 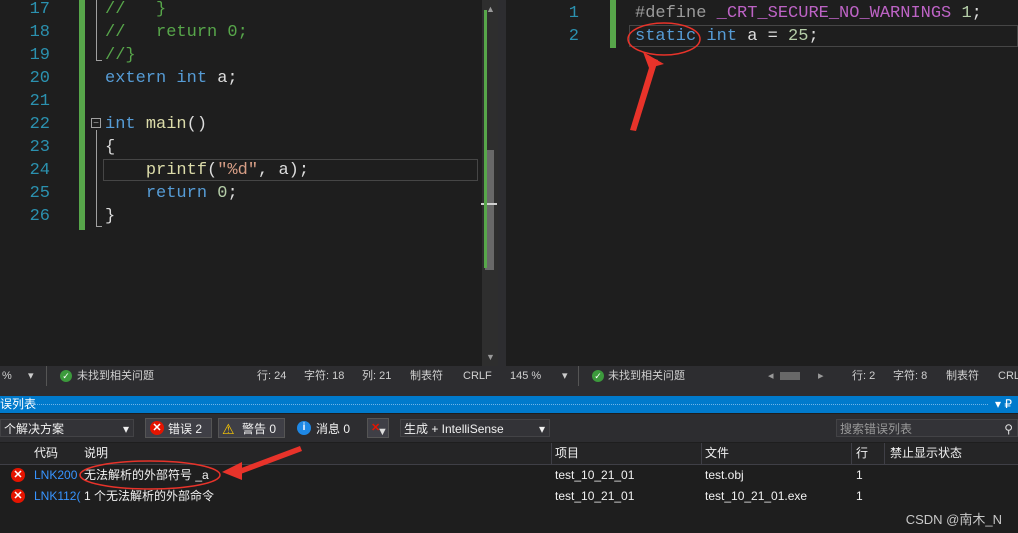 What do you see at coordinates (1003, 404) in the screenshot?
I see `pin-controls-icon: ▾ ₽` at bounding box center [1003, 404].